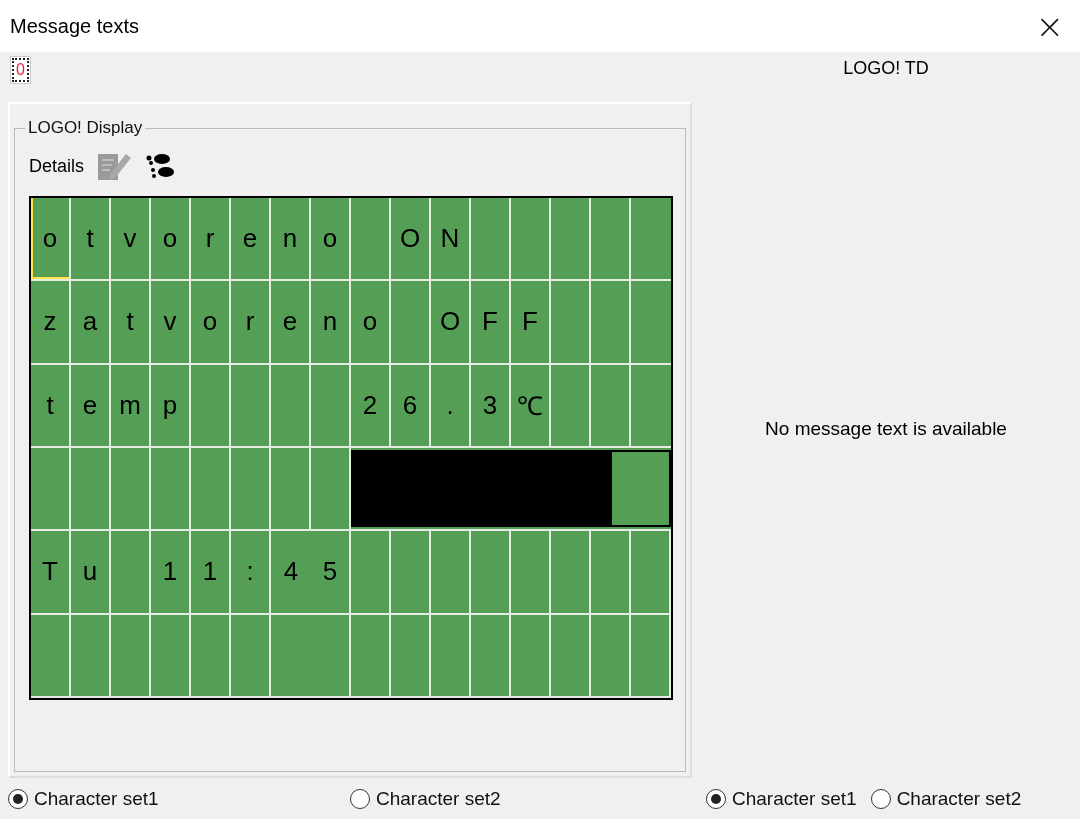  What do you see at coordinates (91, 323) in the screenshot?
I see `lcd-cell: a` at bounding box center [91, 323].